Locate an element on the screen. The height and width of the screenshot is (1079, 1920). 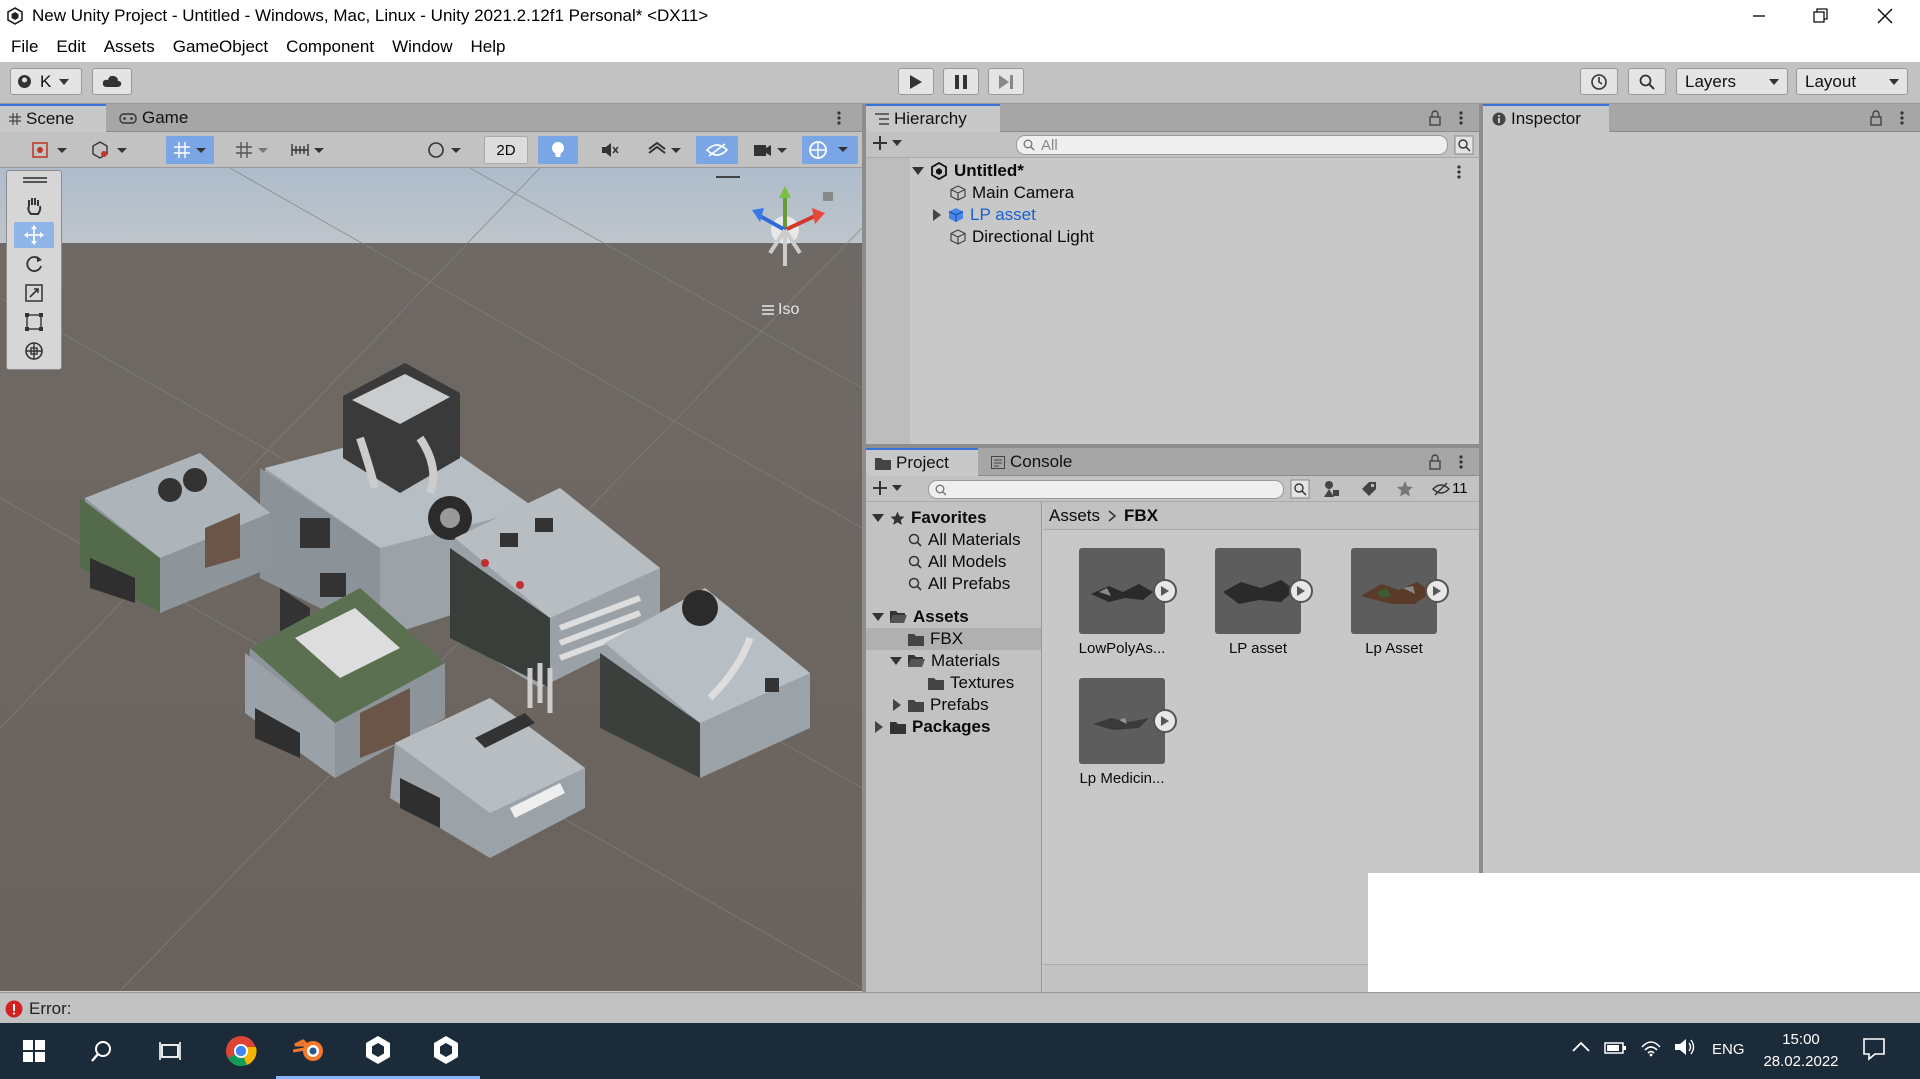
scene-search-button is located at coordinates (1464, 145).